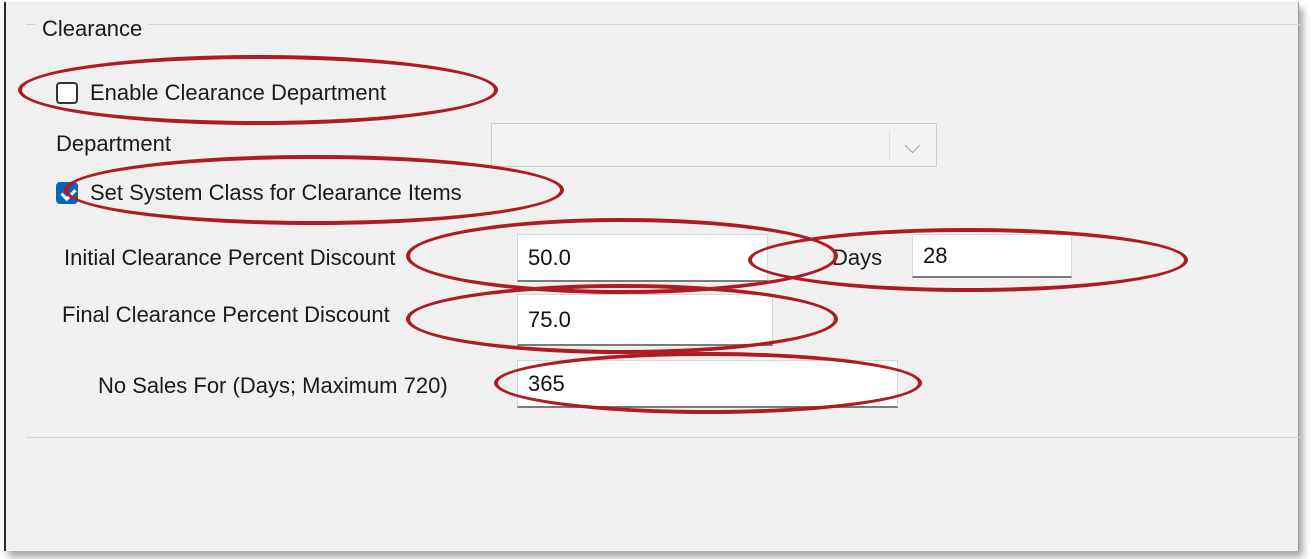 This screenshot has width=1312, height=559. I want to click on department-dropdown, so click(714, 145).